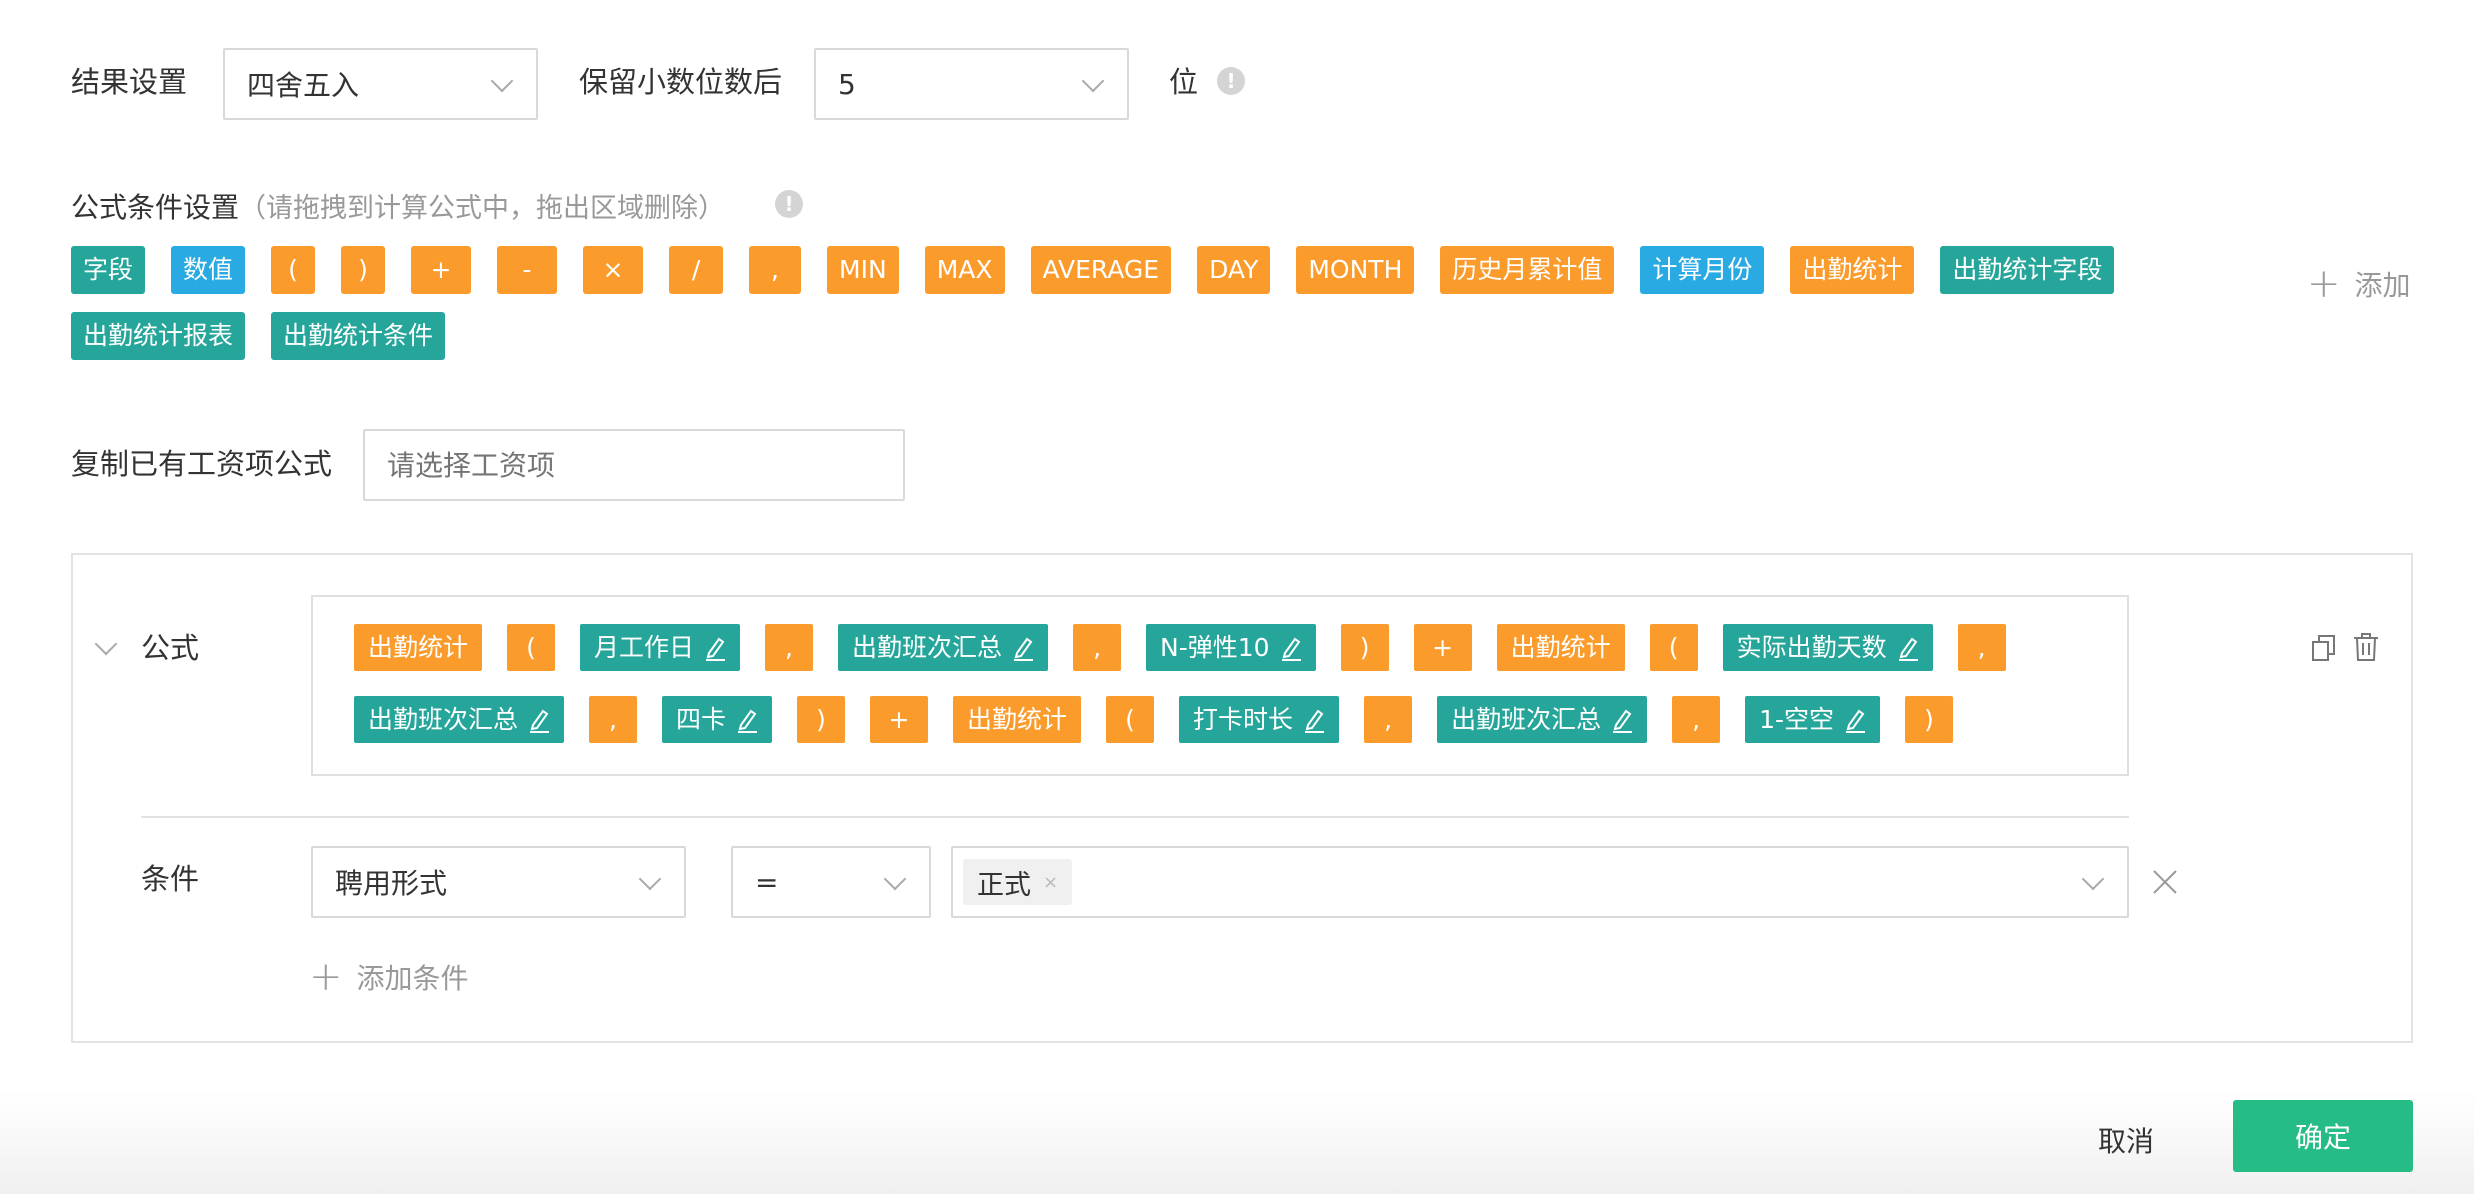 The height and width of the screenshot is (1194, 2474). I want to click on chip-multiply: ×, so click(613, 270).